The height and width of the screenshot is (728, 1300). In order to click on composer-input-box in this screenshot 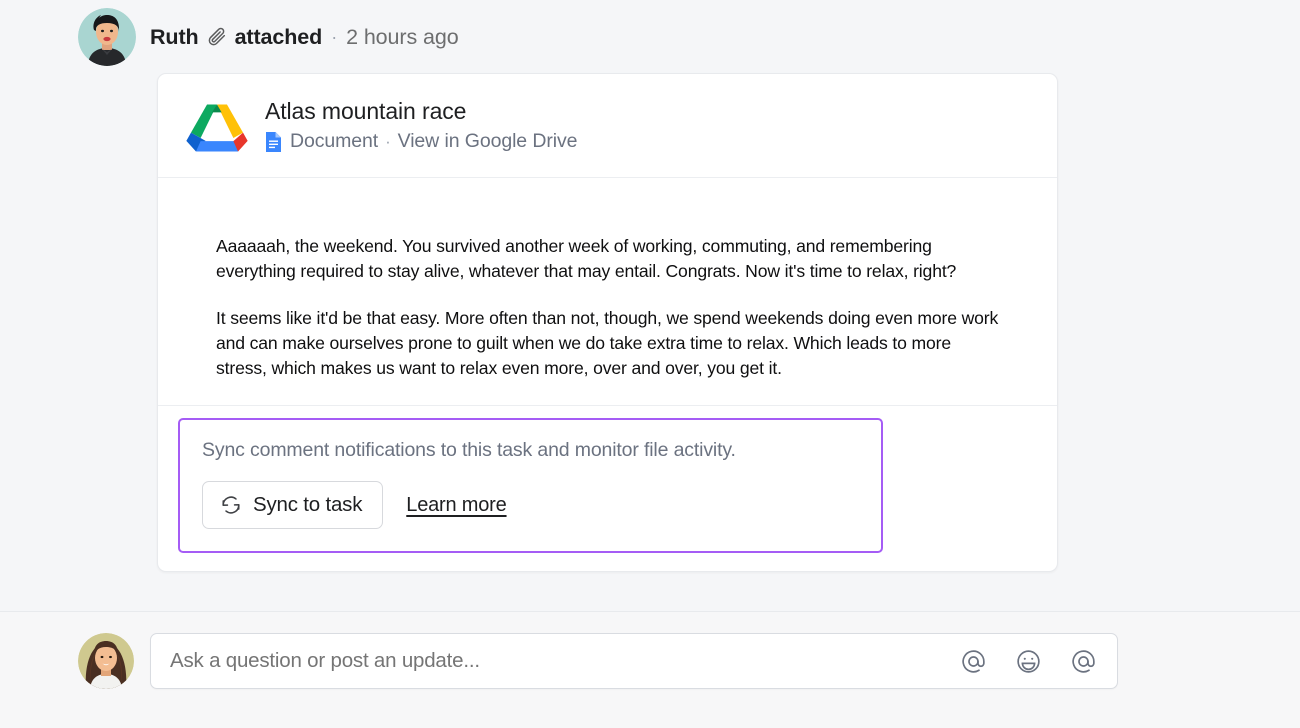, I will do `click(634, 661)`.